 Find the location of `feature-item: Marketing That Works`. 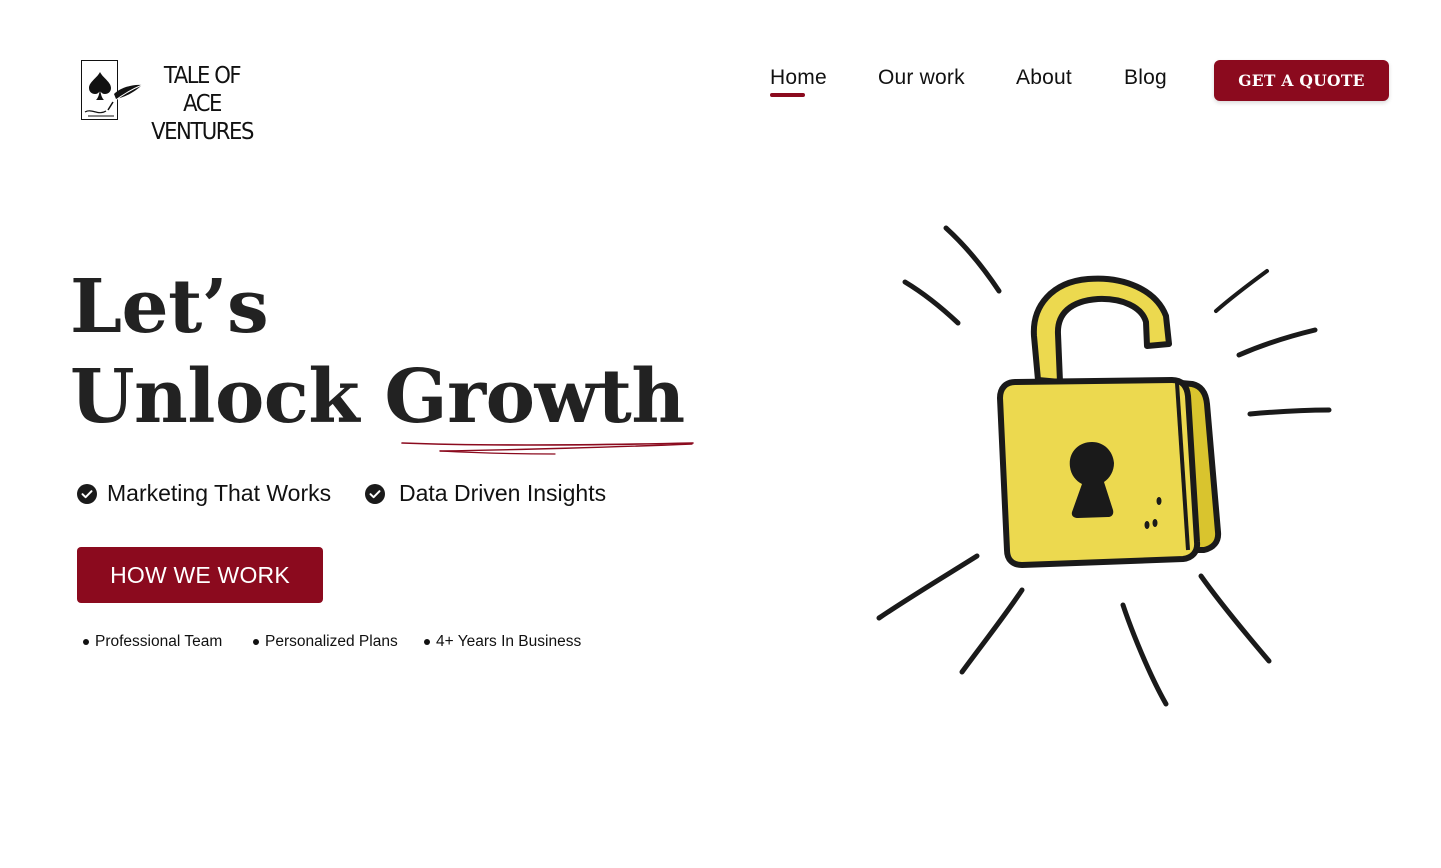

feature-item: Marketing That Works is located at coordinates (204, 493).